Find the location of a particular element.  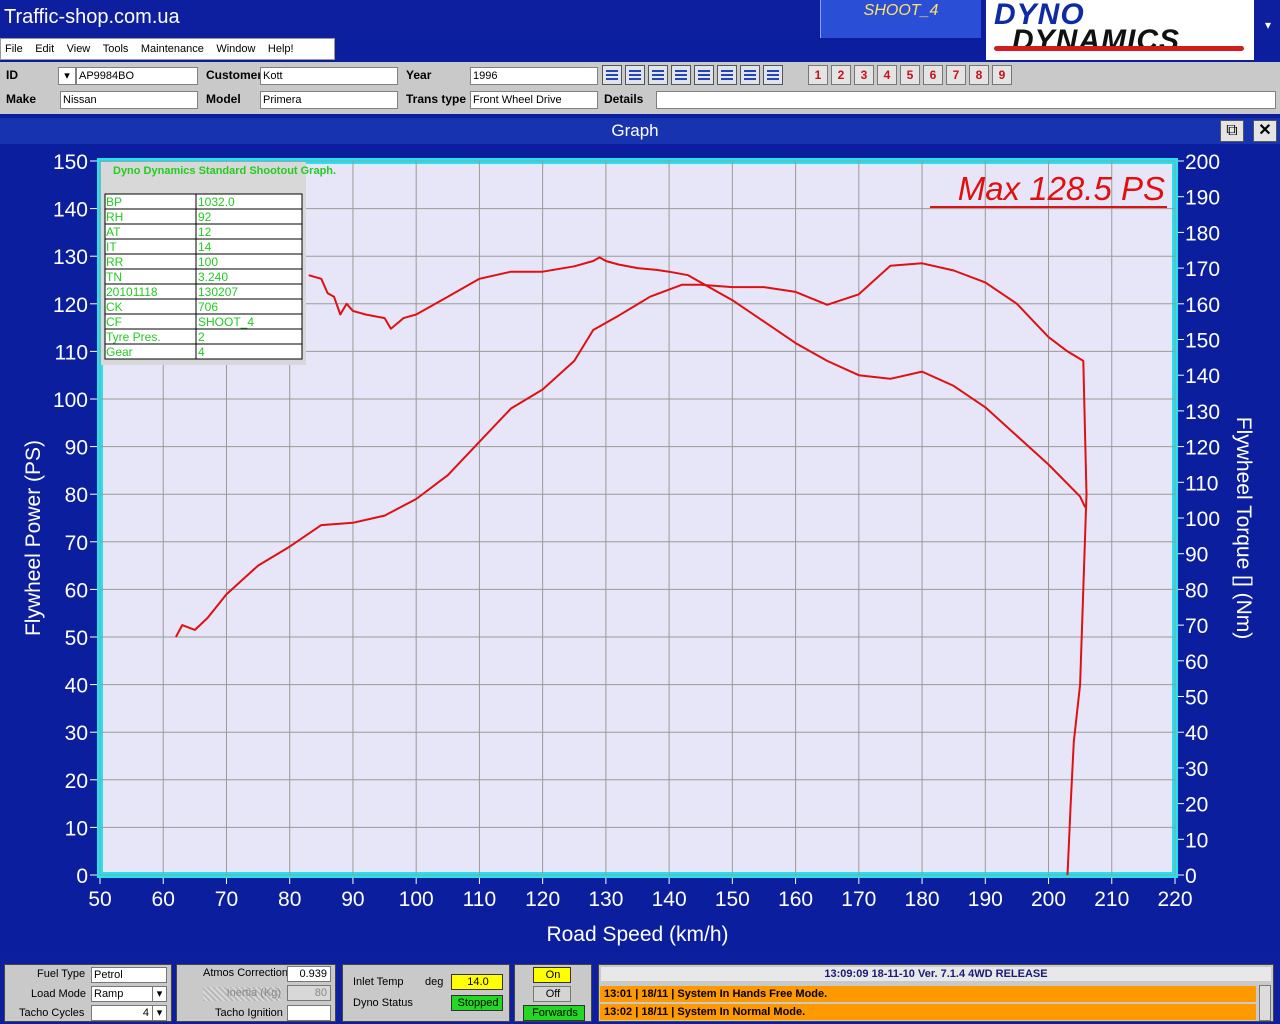

details-field is located at coordinates (966, 100).